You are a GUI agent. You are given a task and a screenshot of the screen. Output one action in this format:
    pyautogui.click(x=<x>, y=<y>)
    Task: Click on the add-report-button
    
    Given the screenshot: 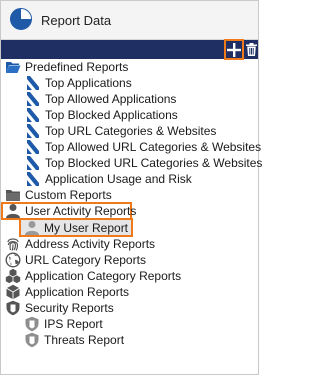 What is the action you would take?
    pyautogui.click(x=234, y=49)
    